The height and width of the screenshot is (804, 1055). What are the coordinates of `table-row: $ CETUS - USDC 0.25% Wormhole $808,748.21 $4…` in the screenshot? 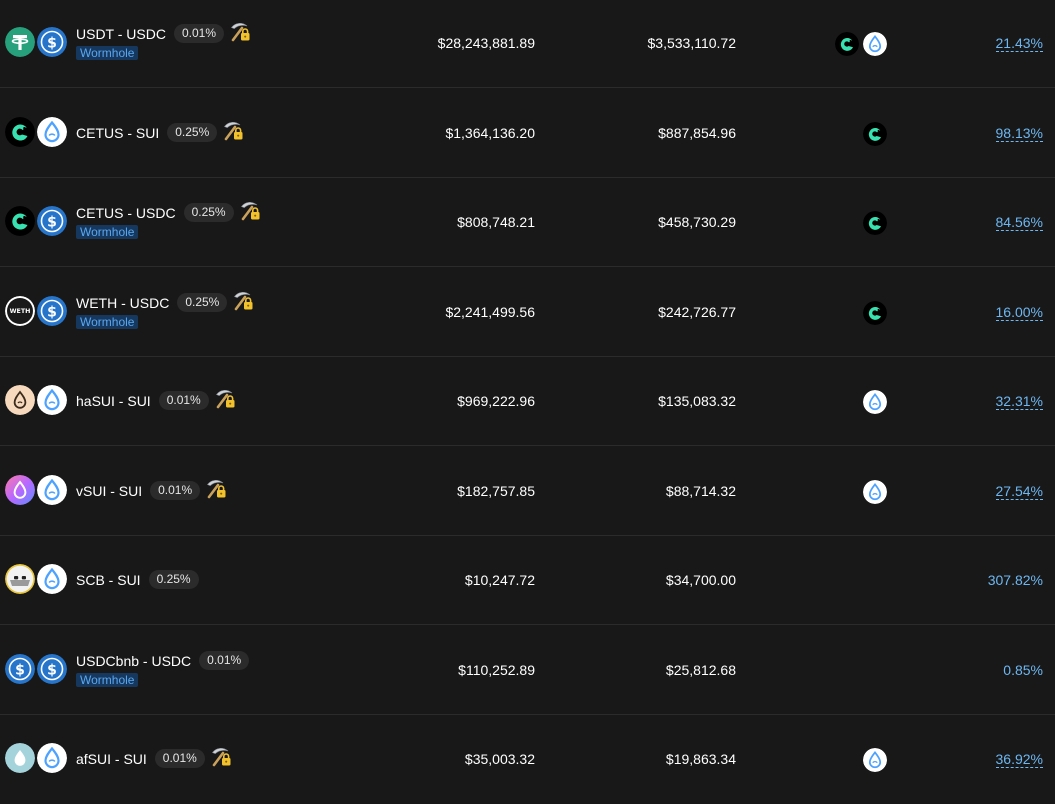 It's located at (527, 222).